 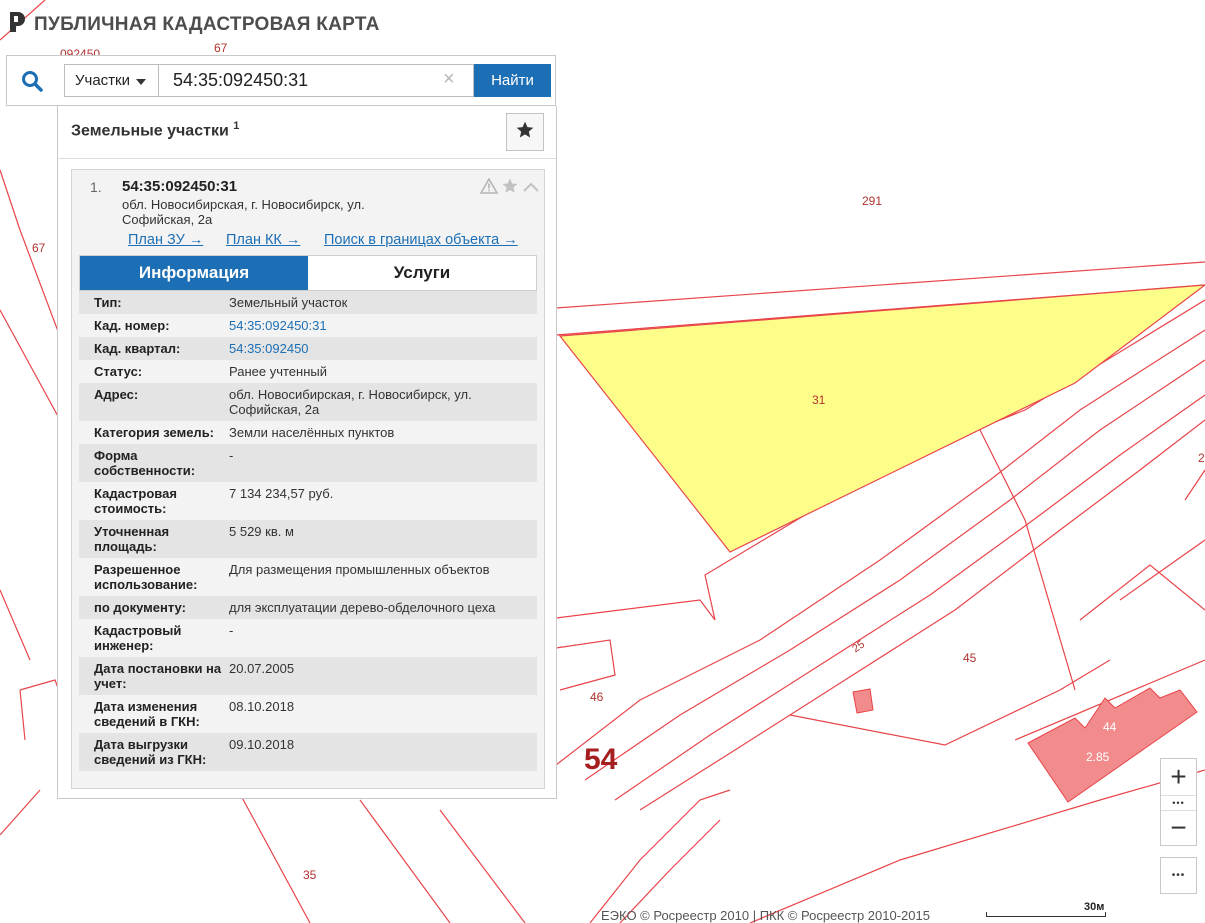 What do you see at coordinates (819, 400) in the screenshot?
I see `map-label-31: 31` at bounding box center [819, 400].